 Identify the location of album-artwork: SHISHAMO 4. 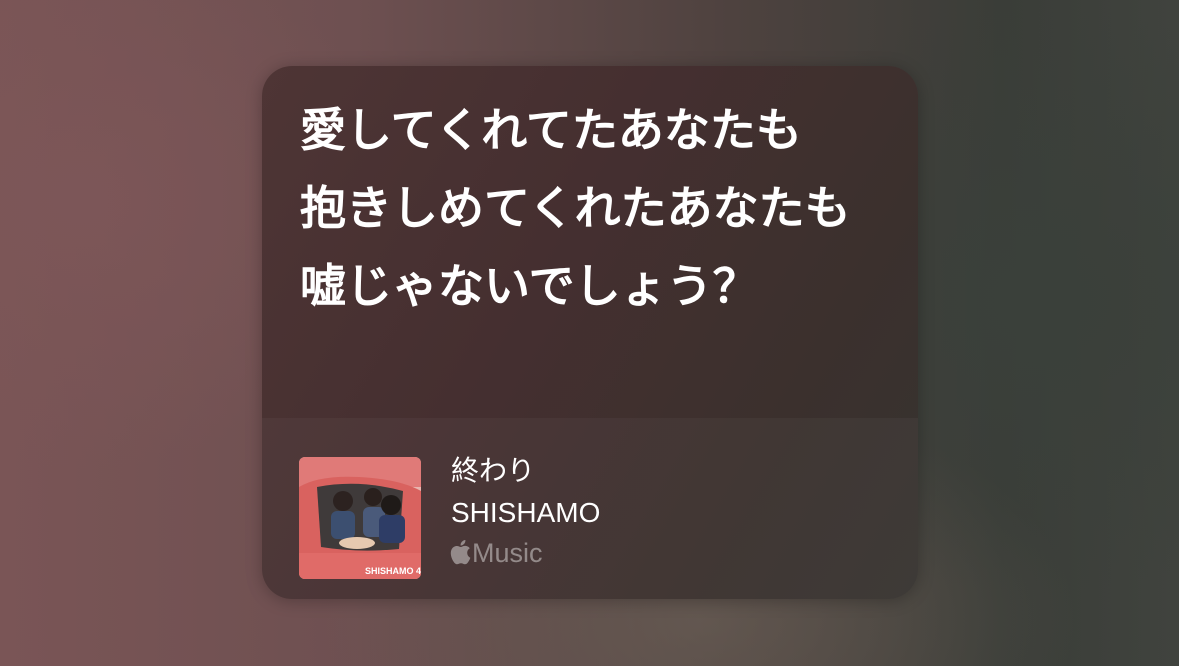
(360, 518).